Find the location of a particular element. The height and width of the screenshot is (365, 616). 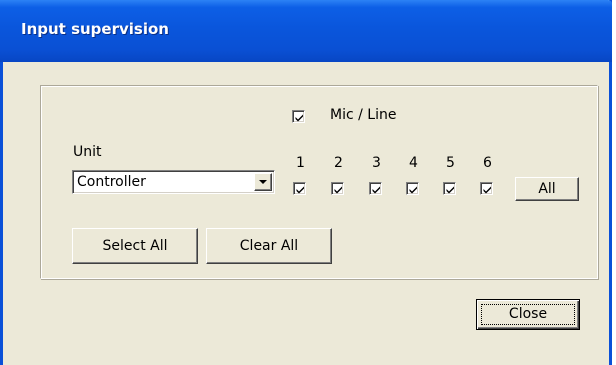

all-button: All is located at coordinates (547, 189).